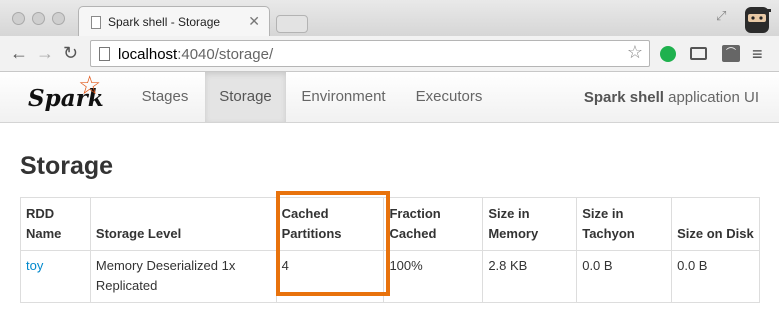  I want to click on column-header-size-on-disk: Size on Disk, so click(715, 224).